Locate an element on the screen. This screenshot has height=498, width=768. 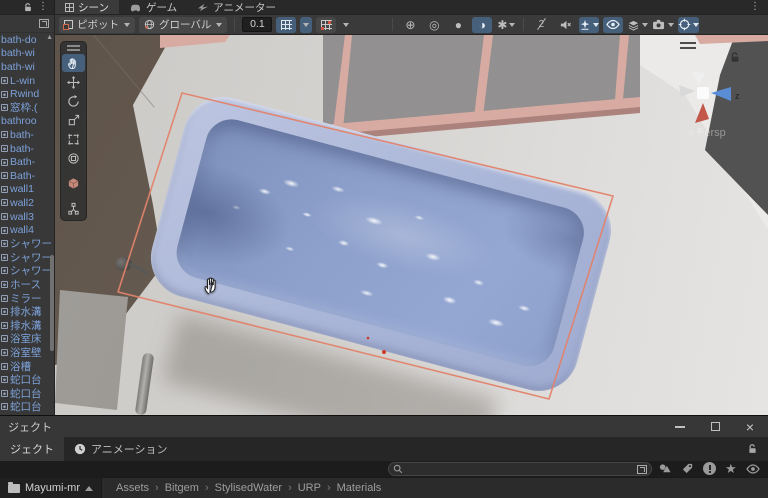
scrollbar-thumb is located at coordinates (52, 303).